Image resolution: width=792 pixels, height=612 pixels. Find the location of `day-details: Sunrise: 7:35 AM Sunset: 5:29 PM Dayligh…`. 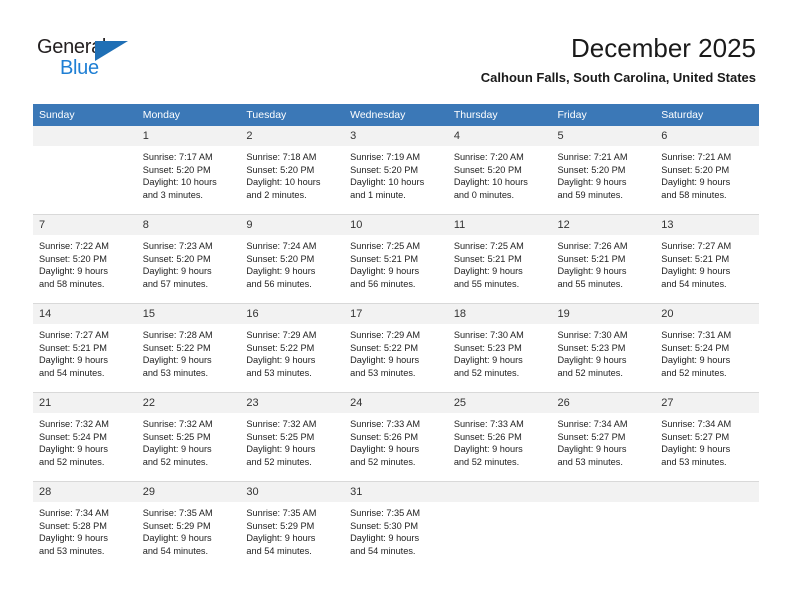

day-details: Sunrise: 7:35 AM Sunset: 5:29 PM Dayligh… is located at coordinates (292, 529).